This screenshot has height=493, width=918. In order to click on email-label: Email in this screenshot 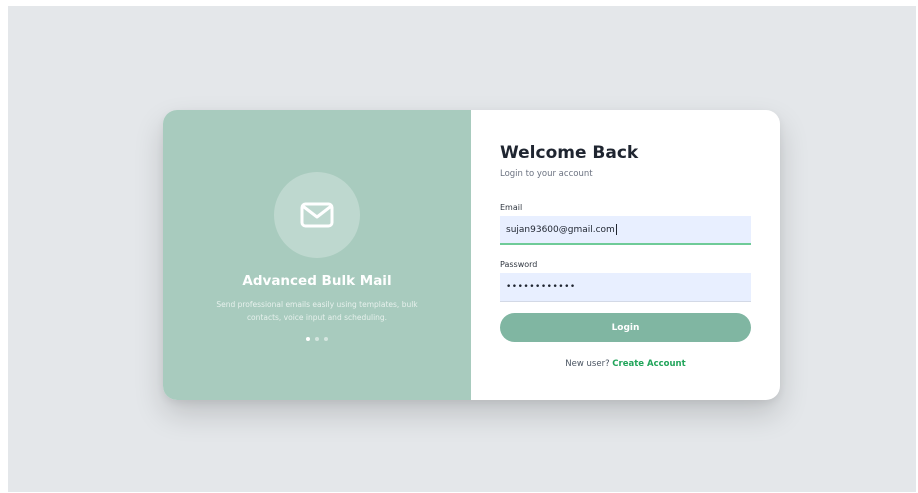, I will do `click(511, 207)`.